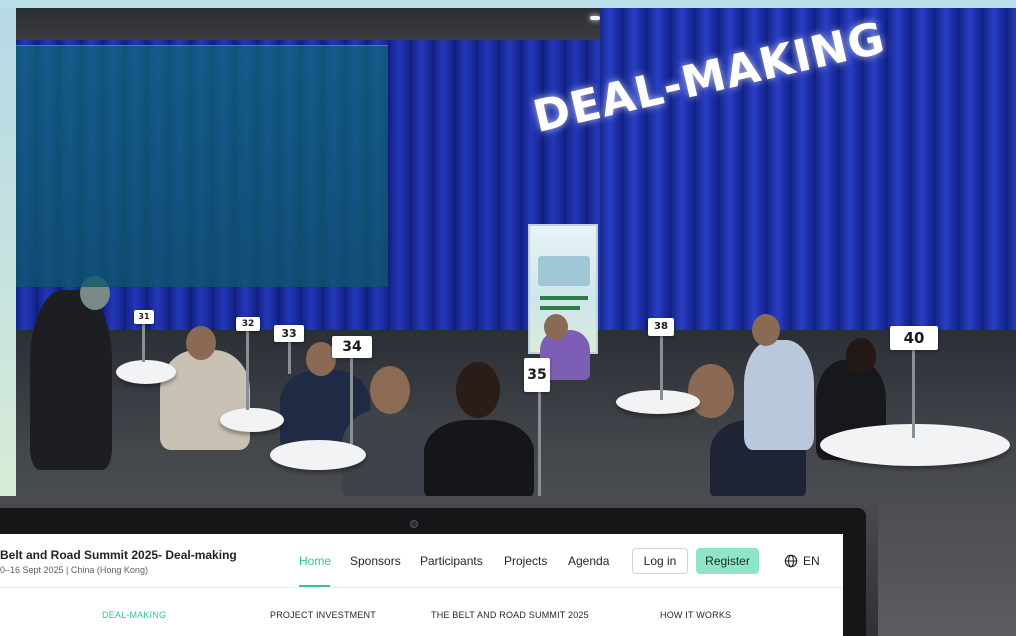 Image resolution: width=1016 pixels, height=636 pixels. Describe the element at coordinates (414, 524) in the screenshot. I see `webcam` at that location.